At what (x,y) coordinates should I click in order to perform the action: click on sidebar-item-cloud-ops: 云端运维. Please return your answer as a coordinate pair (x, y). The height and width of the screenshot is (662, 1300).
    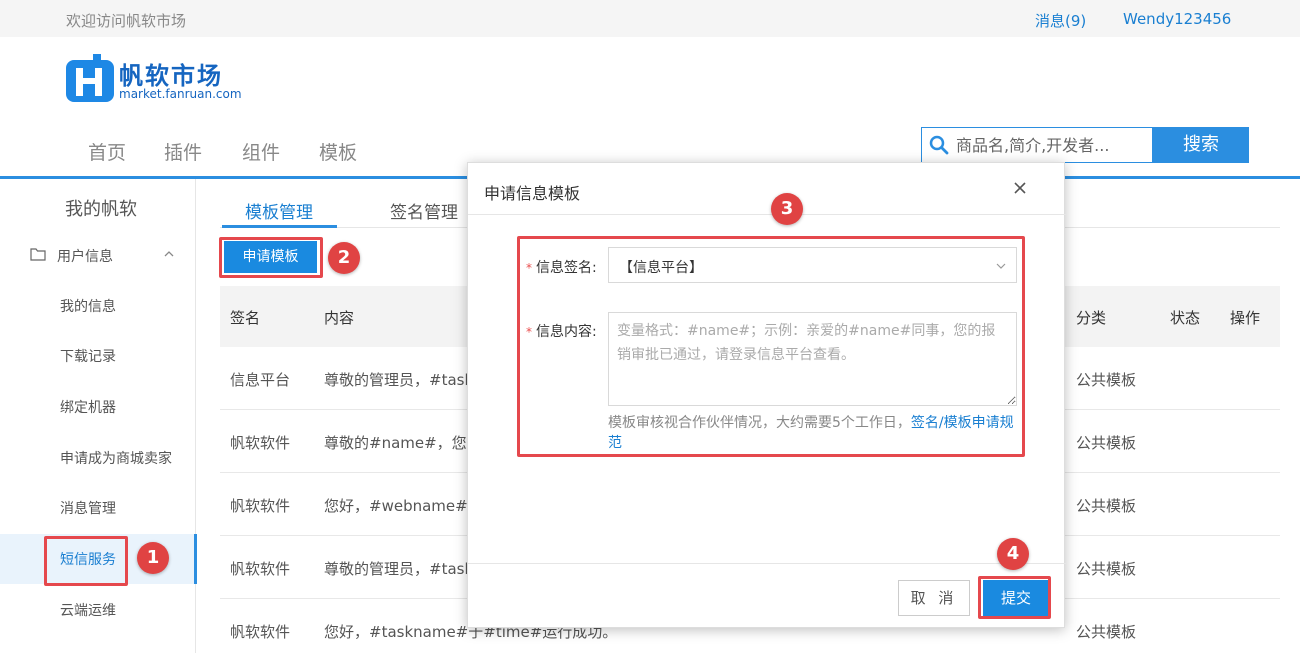
    Looking at the image, I should click on (98, 610).